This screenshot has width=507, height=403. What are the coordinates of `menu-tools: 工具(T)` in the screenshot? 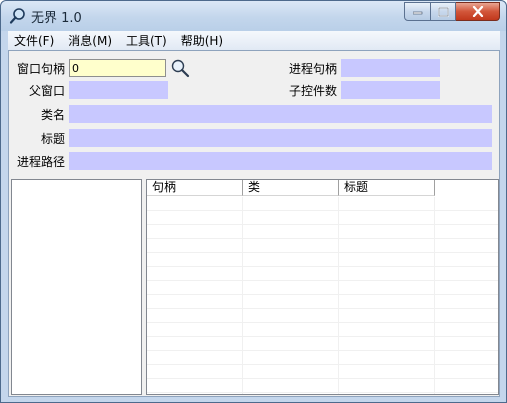 It's located at (146, 40).